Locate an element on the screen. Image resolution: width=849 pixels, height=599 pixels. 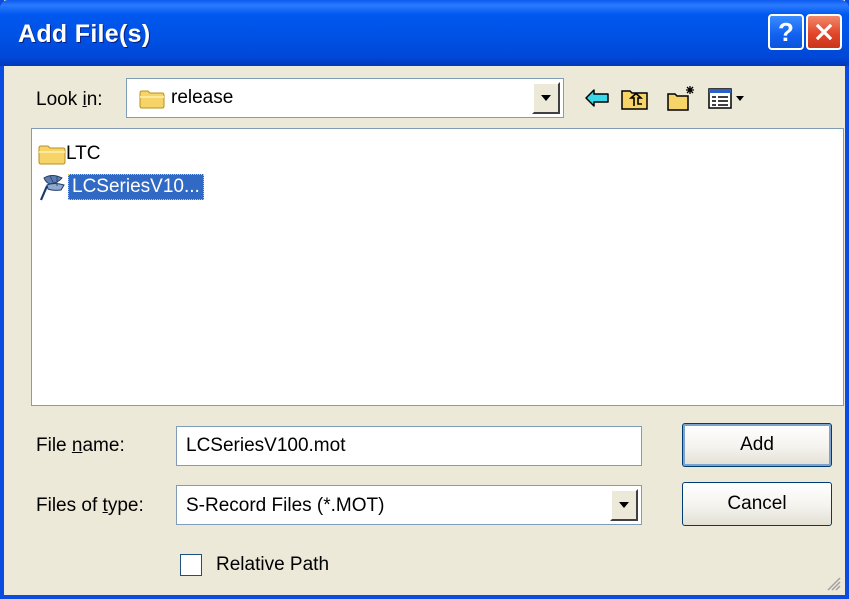
close-icon is located at coordinates (824, 32).